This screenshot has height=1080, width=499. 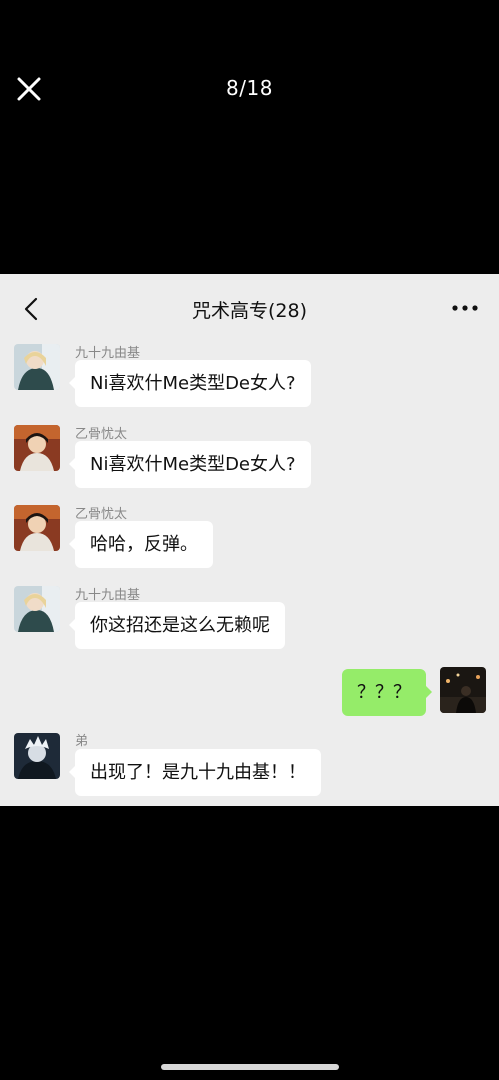 I want to click on chat-title: 咒术高专(28), so click(x=249, y=311).